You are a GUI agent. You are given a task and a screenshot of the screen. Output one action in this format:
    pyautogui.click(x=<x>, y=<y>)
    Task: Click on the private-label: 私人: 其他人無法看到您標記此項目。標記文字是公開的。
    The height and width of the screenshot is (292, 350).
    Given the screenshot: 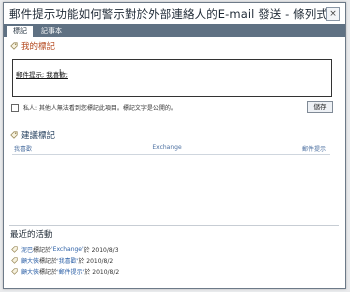 What is the action you would take?
    pyautogui.click(x=100, y=108)
    